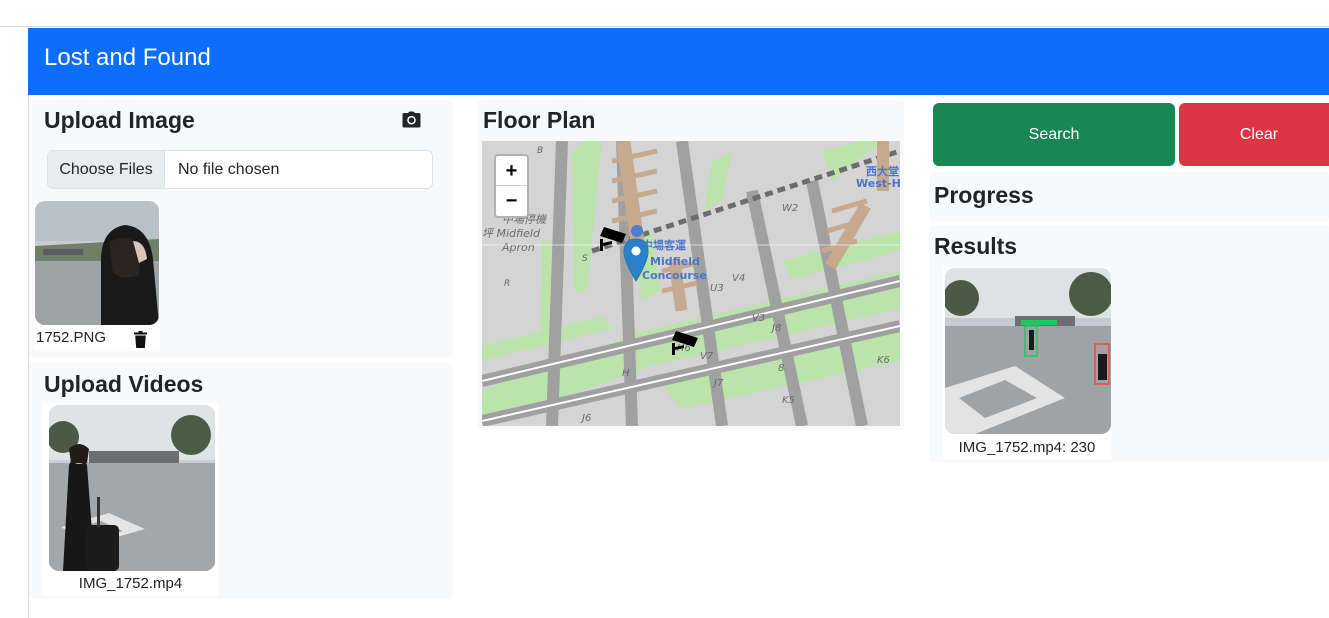 The height and width of the screenshot is (618, 1329). I want to click on top-border, so click(664, 26).